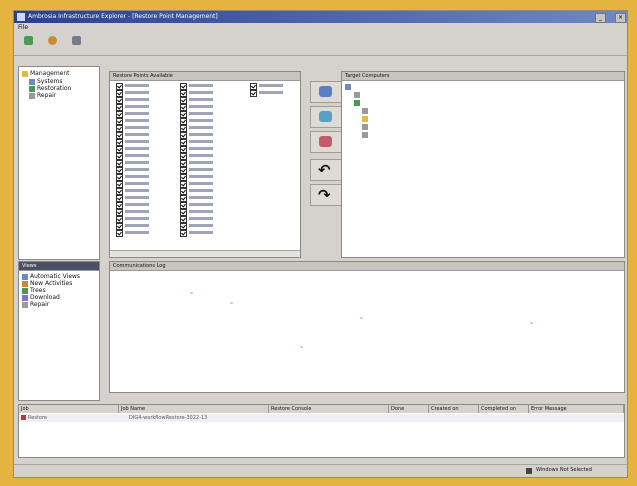 Image resolution: width=637 pixels, height=486 pixels. I want to click on table-row: Restore DIG4-workflowRestore-3022-13, so click(321, 418).